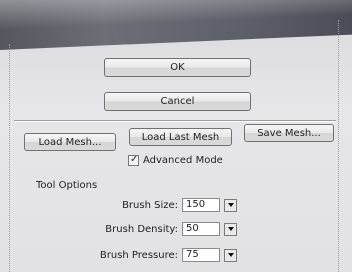 Image resolution: width=352 pixels, height=272 pixels. What do you see at coordinates (141, 229) in the screenshot?
I see `brush-density-label: Brush Density:` at bounding box center [141, 229].